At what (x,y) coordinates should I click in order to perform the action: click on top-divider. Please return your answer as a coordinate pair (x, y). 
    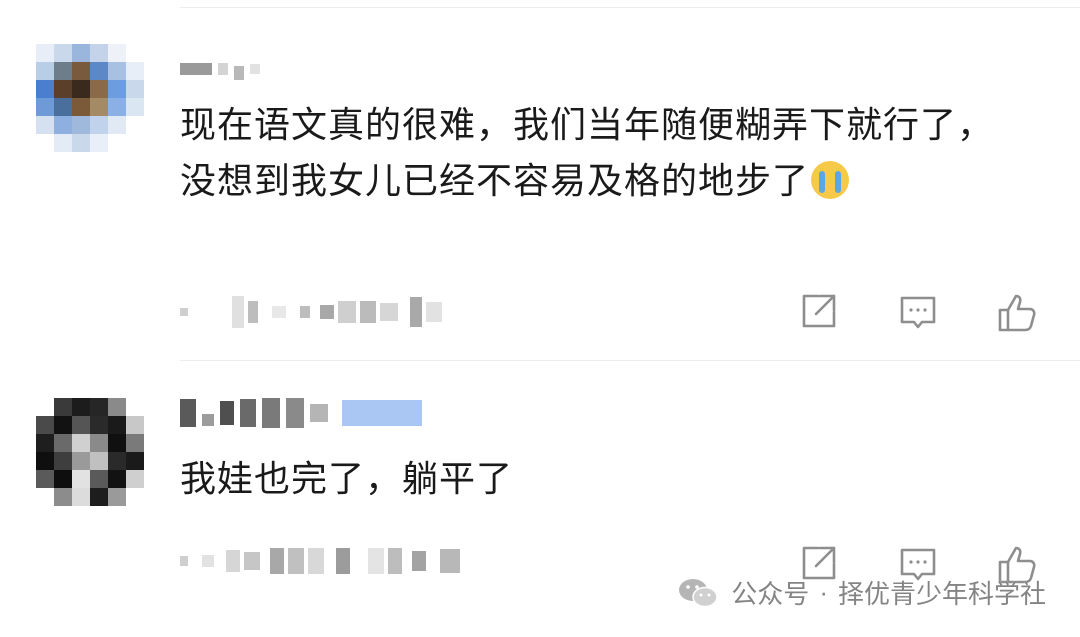
    Looking at the image, I should click on (630, 7).